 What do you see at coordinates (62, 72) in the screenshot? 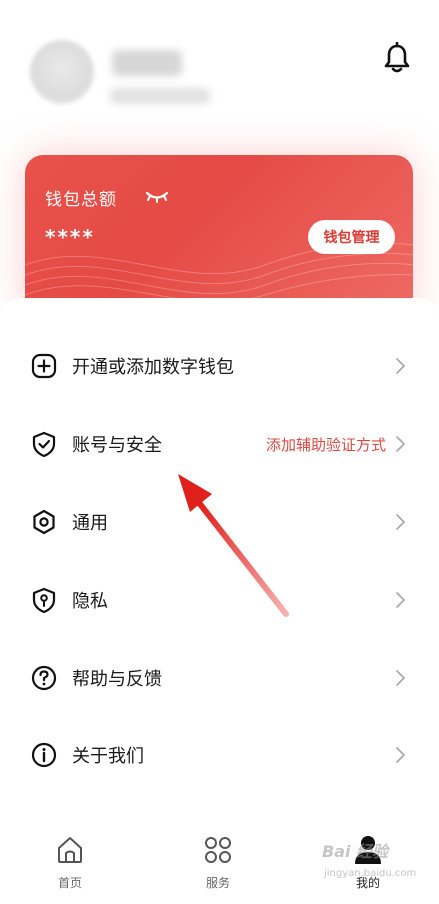
I see `avatar` at bounding box center [62, 72].